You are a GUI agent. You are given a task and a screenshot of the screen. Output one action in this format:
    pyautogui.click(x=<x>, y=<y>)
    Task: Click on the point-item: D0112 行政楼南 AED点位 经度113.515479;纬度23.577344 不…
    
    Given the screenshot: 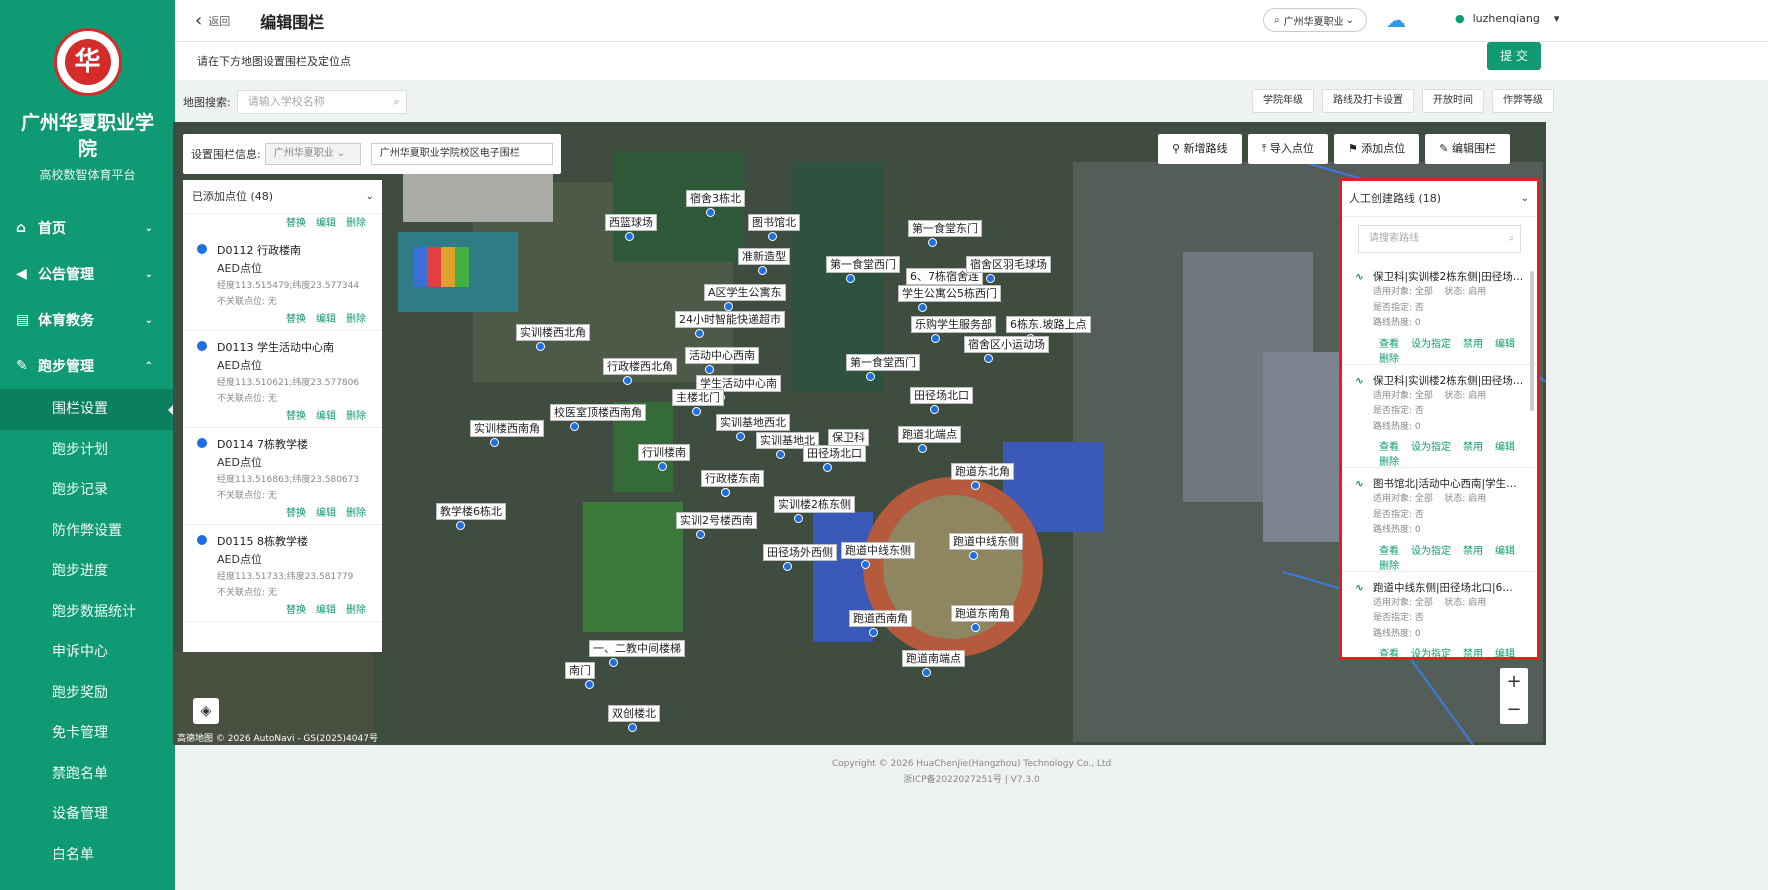 What is the action you would take?
    pyautogui.click(x=282, y=282)
    